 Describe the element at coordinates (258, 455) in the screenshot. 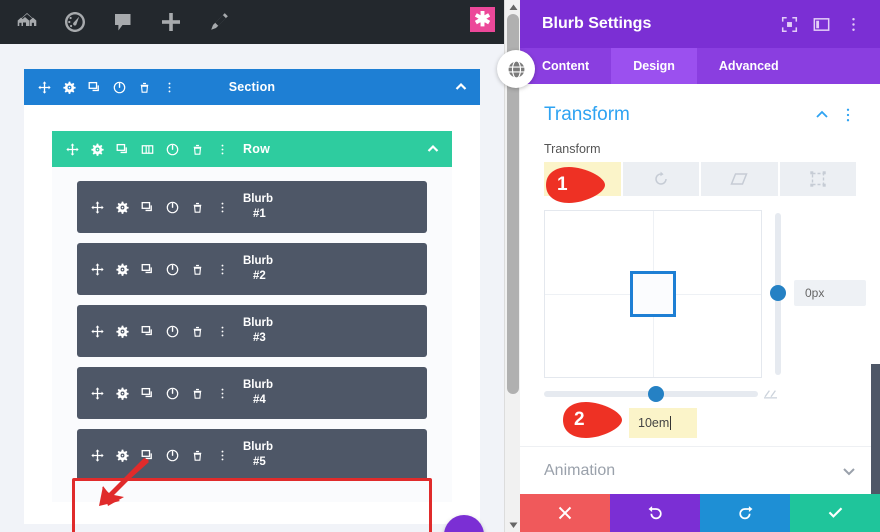

I see `module-label: Blurb #5` at that location.